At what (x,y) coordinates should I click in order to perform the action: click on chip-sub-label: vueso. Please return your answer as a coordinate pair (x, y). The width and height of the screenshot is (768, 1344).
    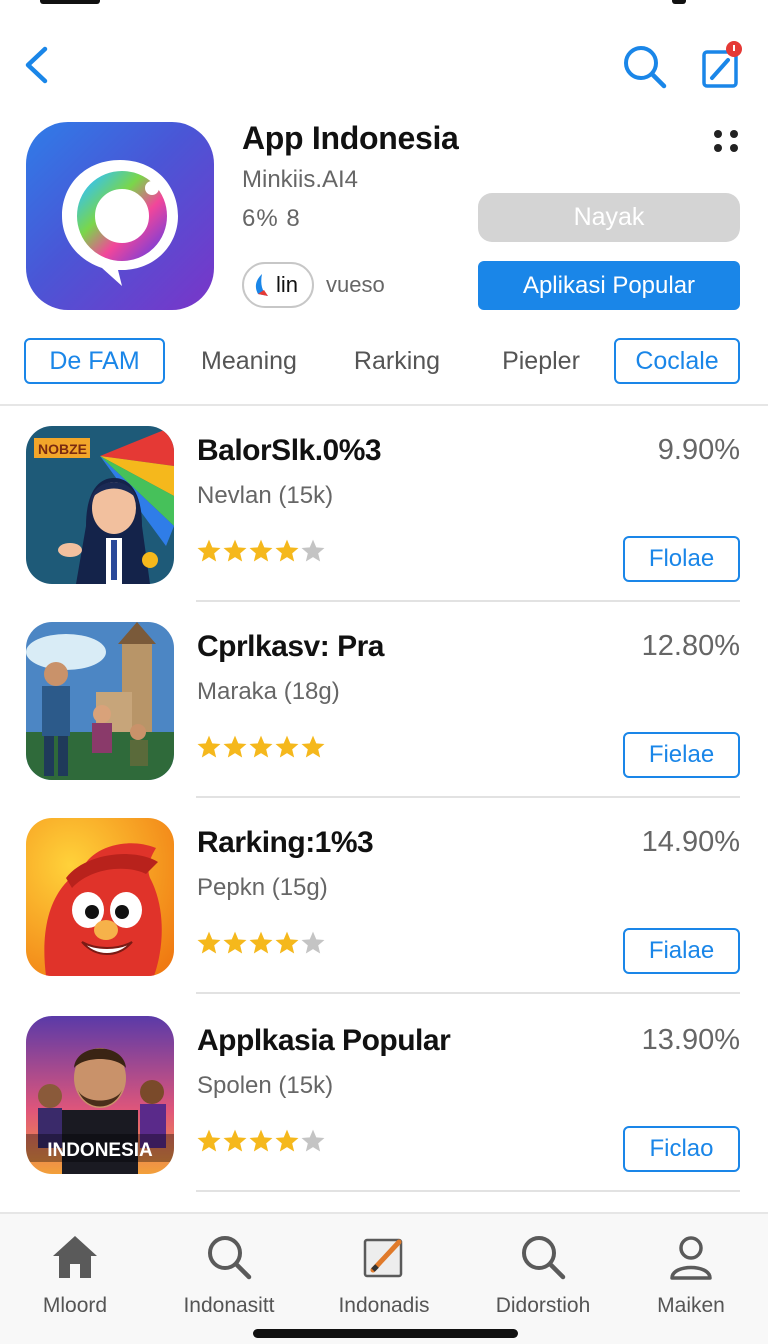
    Looking at the image, I should click on (355, 284).